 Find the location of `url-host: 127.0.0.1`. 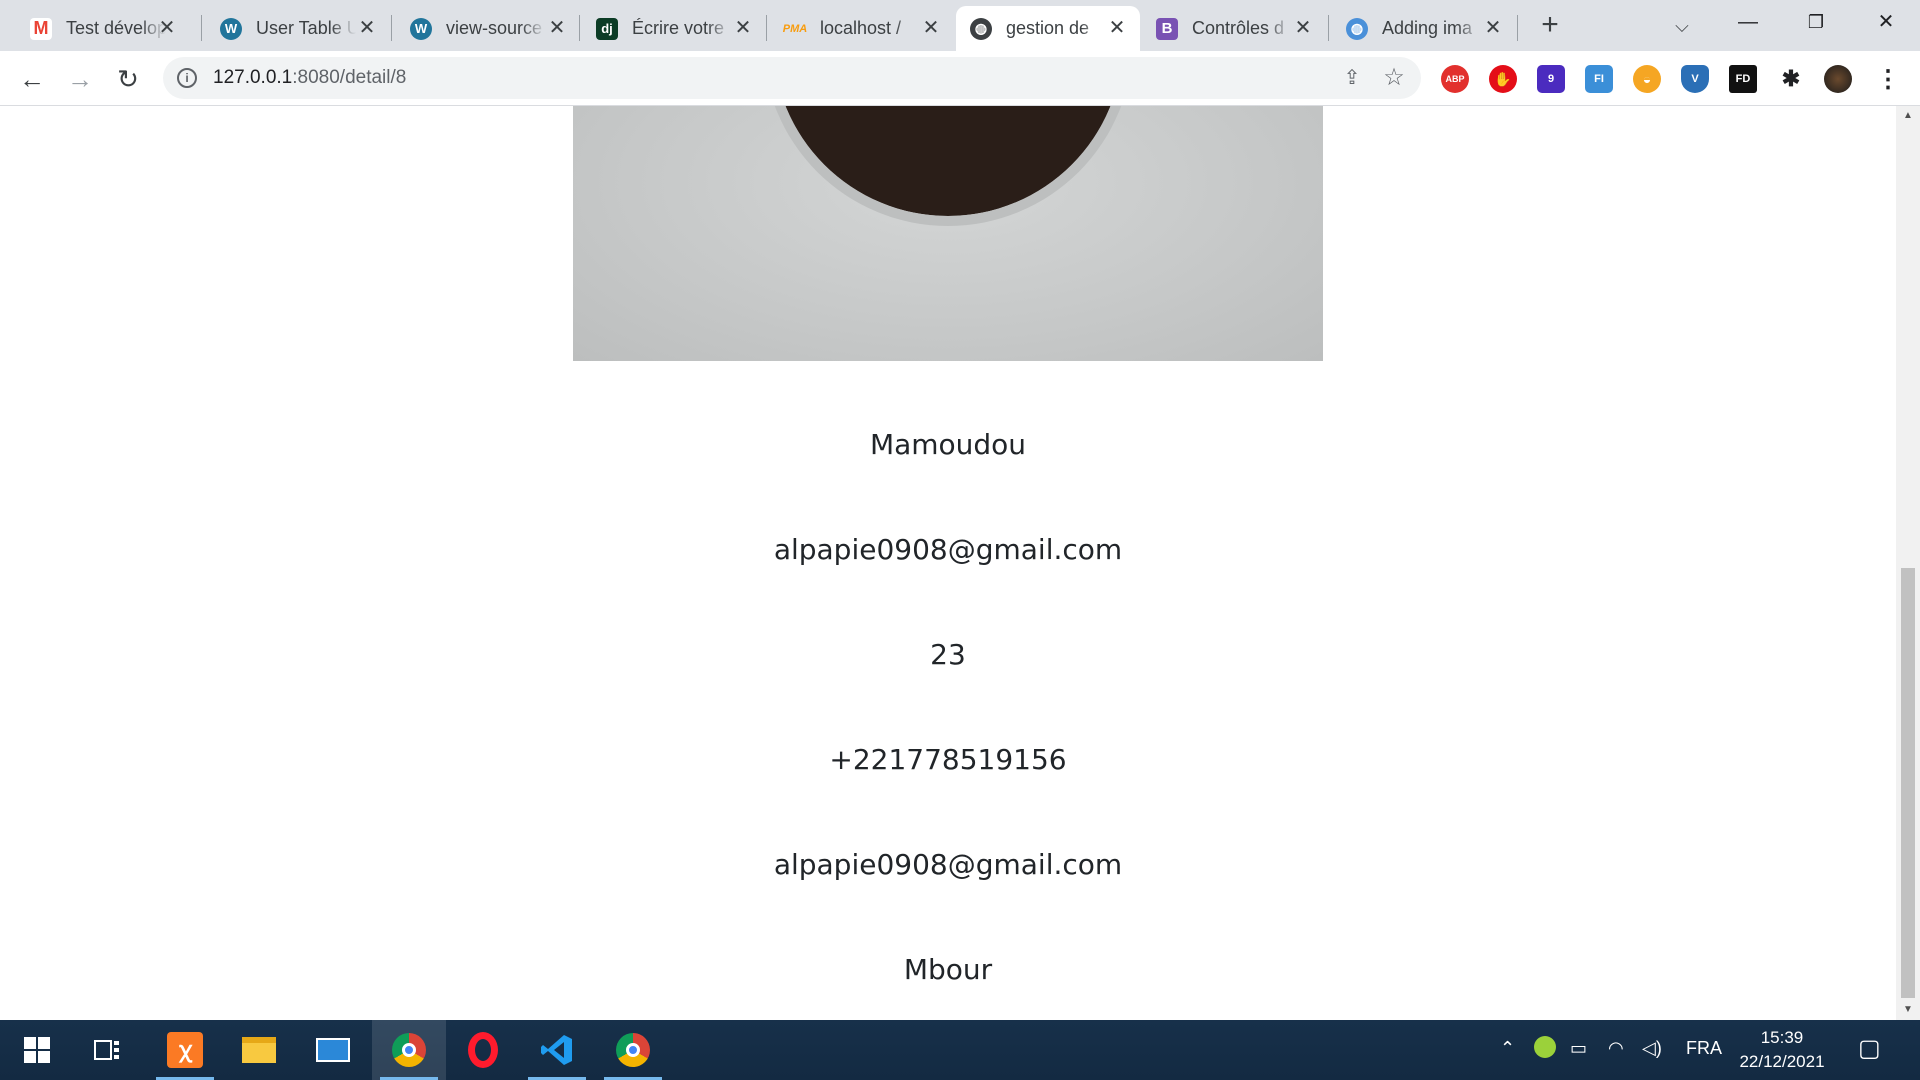

url-host: 127.0.0.1 is located at coordinates (253, 77).